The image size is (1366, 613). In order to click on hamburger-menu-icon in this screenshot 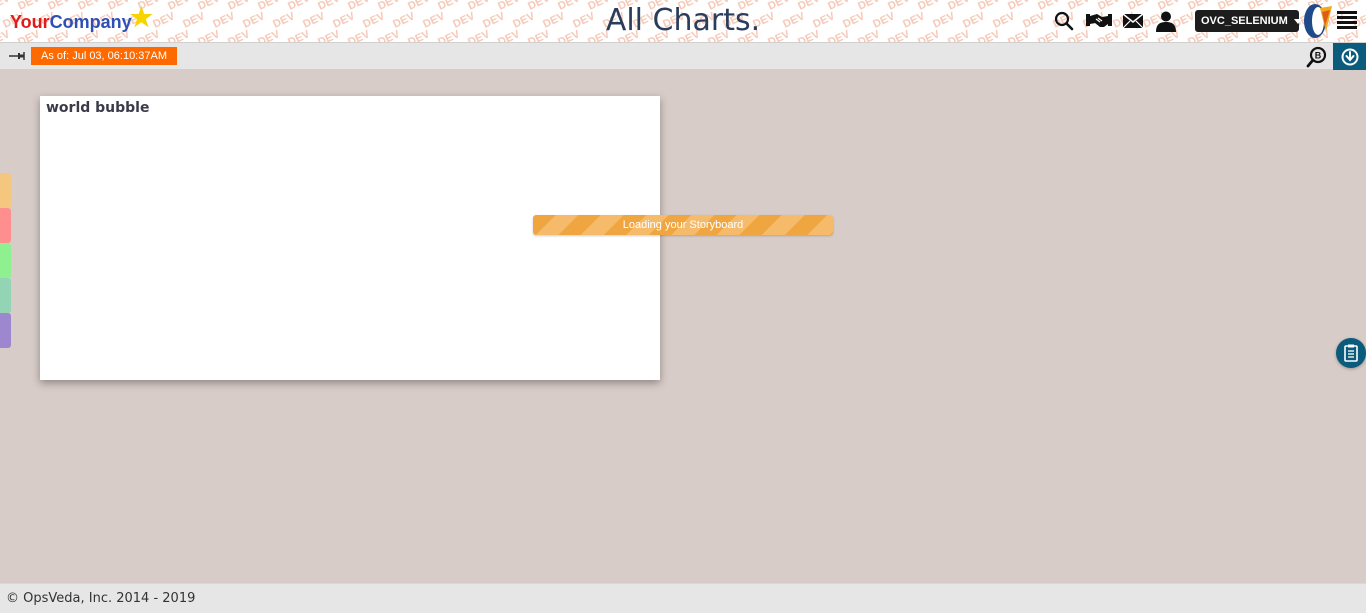, I will do `click(1347, 21)`.